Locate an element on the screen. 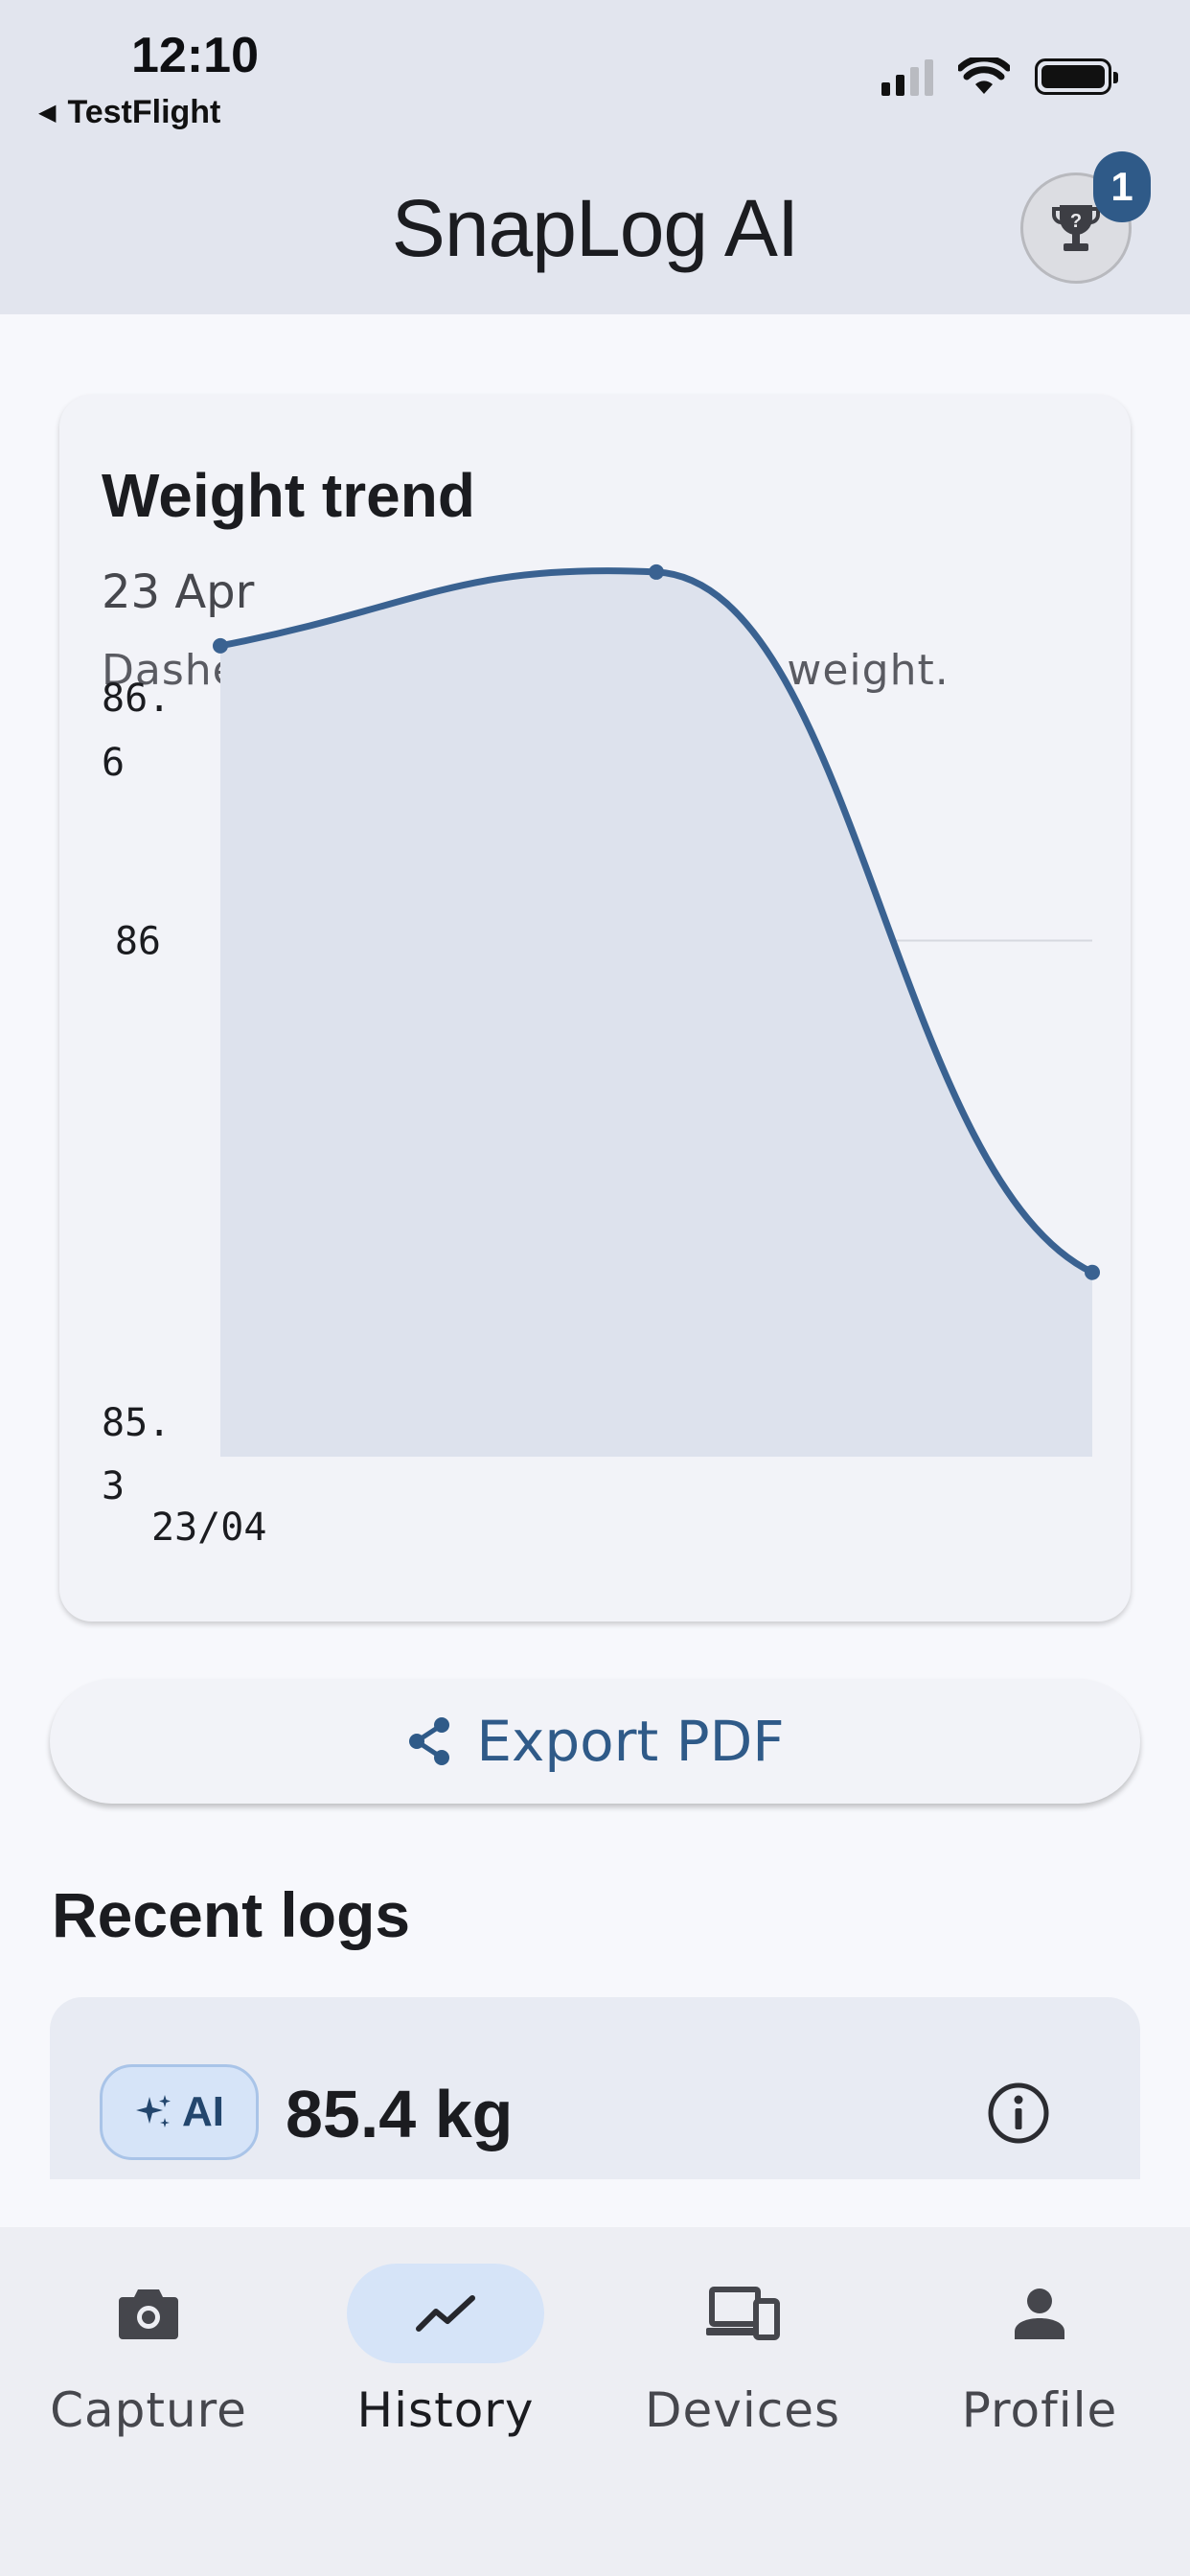  share-icon is located at coordinates (429, 1741).